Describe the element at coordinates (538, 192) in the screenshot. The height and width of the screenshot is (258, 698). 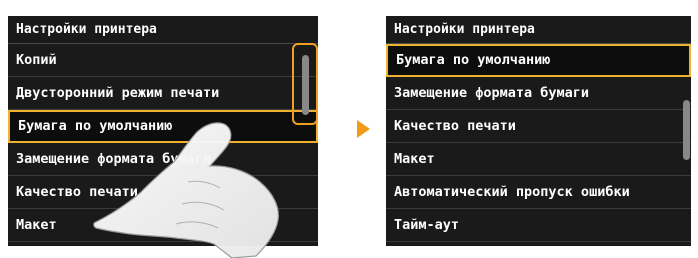
I see `menu-item-auto-error-skip: Автоматический пропуск ошибки` at that location.